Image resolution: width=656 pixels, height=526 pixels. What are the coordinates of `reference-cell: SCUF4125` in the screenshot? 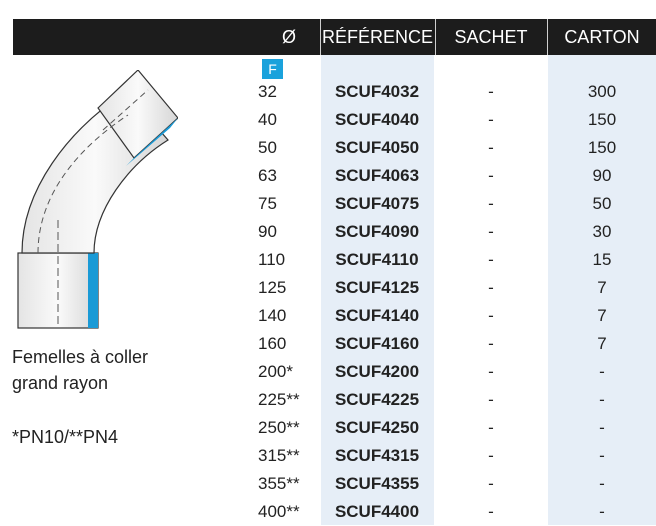 It's located at (377, 287).